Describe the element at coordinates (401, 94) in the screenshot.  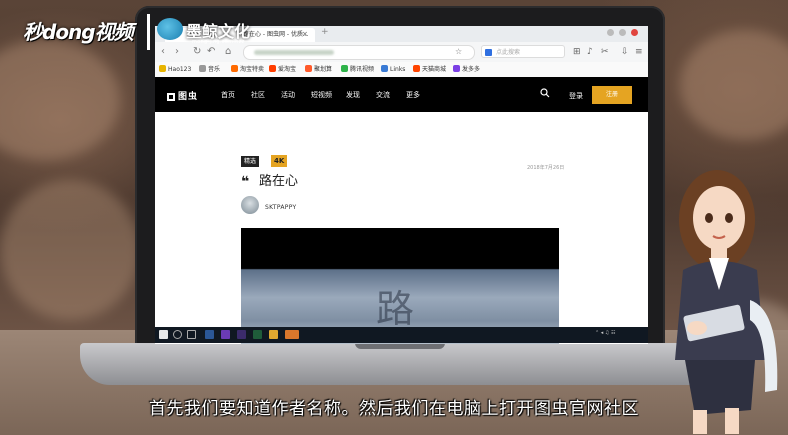
I see `site-navbar: 图虫 首页 社区 活动 短视频 发现 交流 更多 登录 注册` at that location.